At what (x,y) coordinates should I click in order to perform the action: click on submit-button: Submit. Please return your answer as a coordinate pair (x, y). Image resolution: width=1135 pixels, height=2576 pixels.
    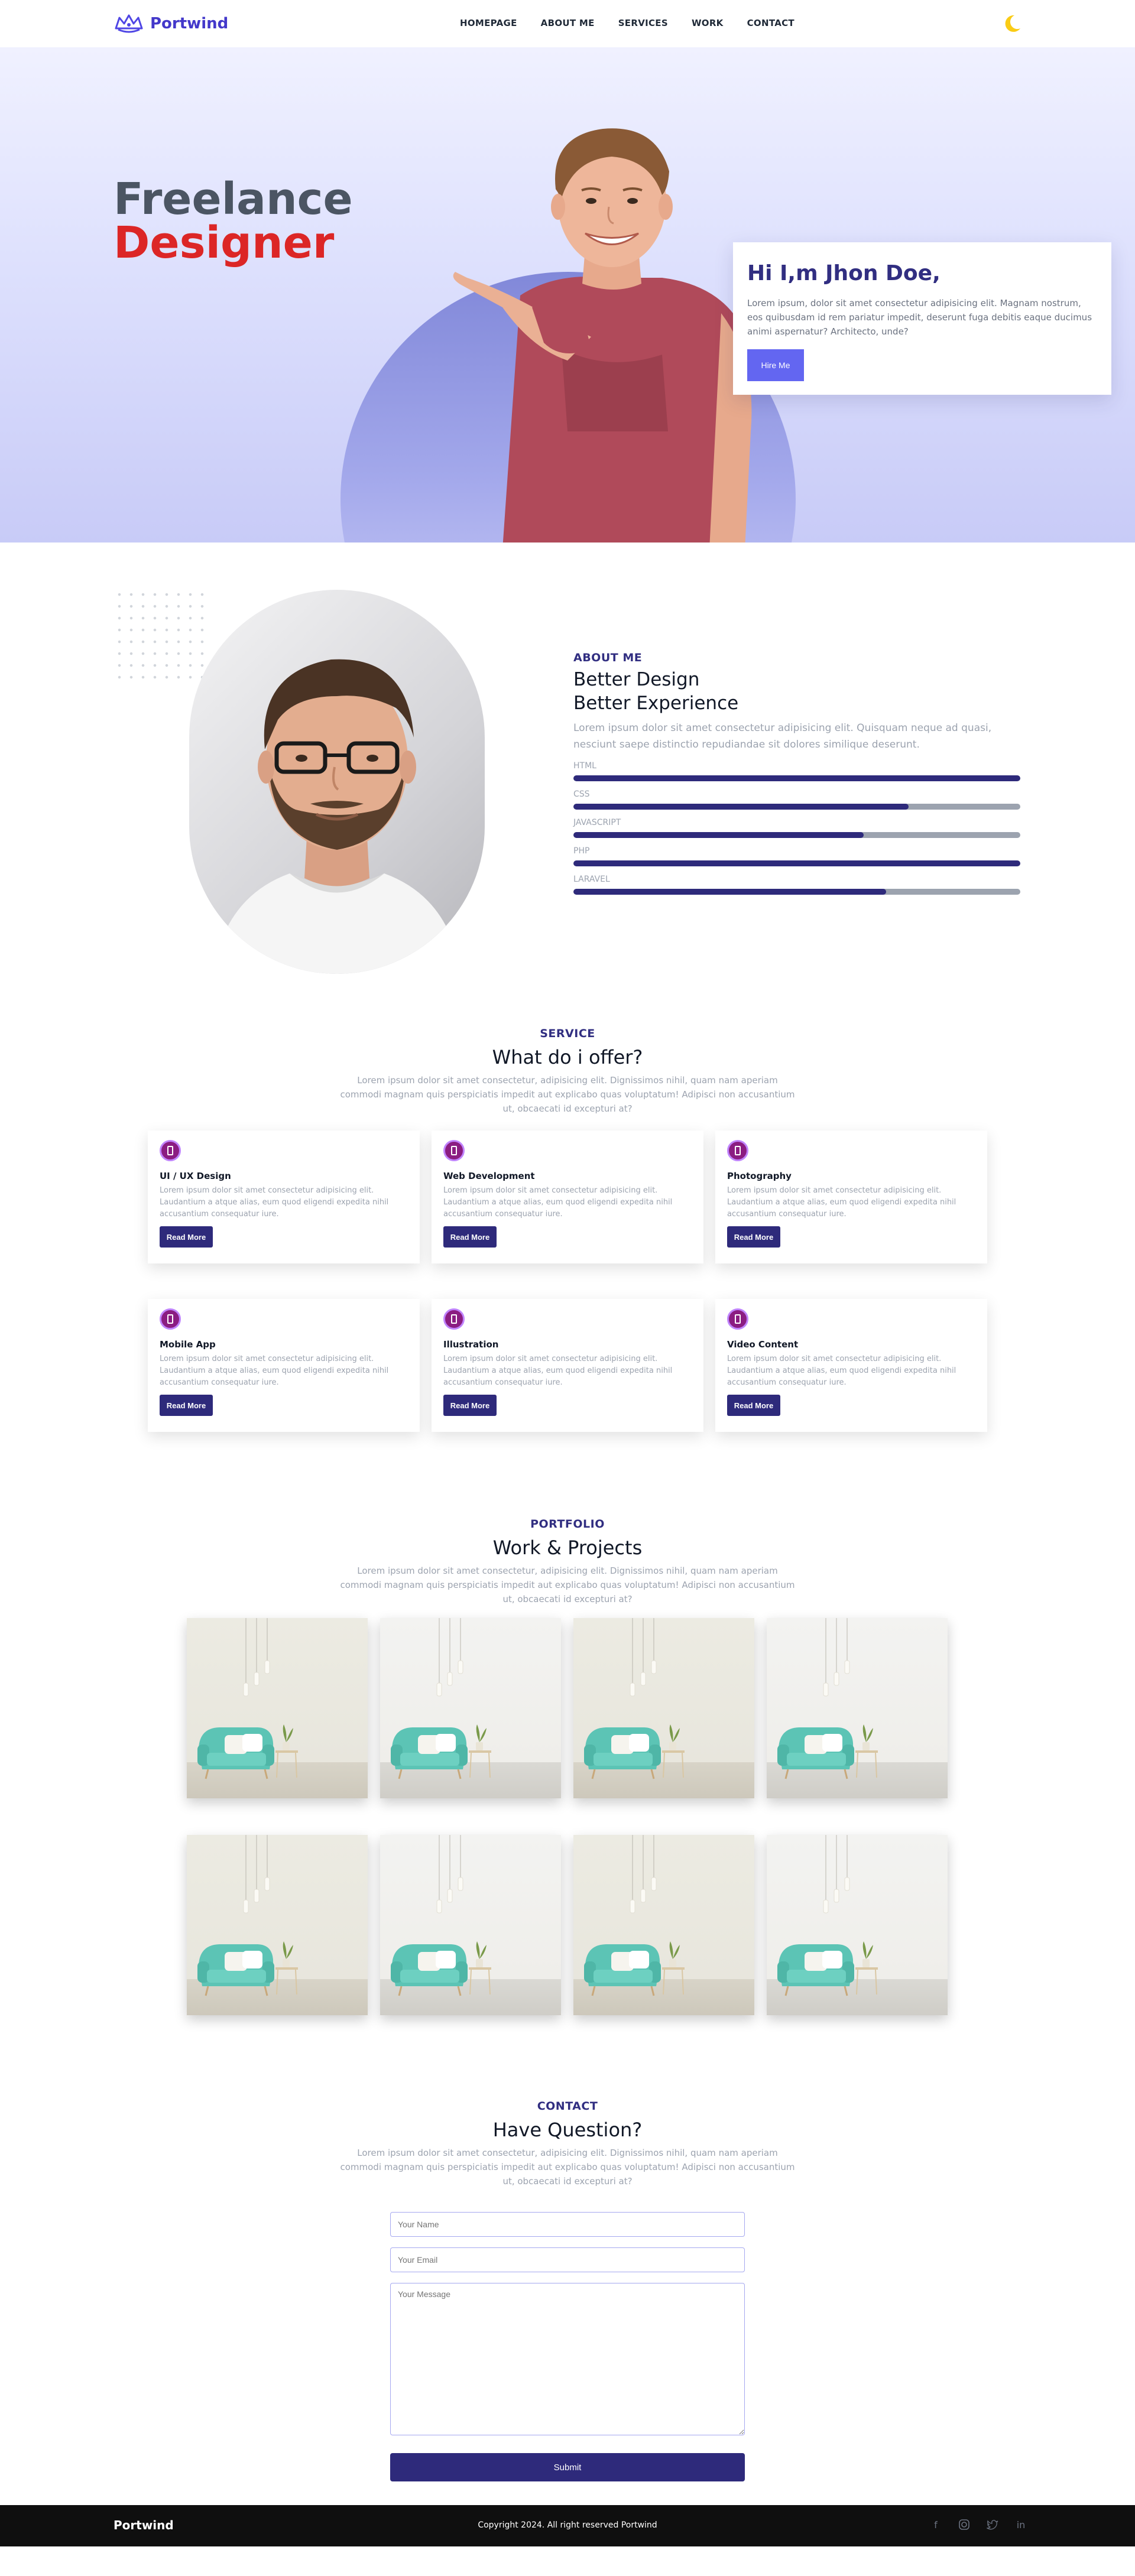
    Looking at the image, I should click on (567, 2467).